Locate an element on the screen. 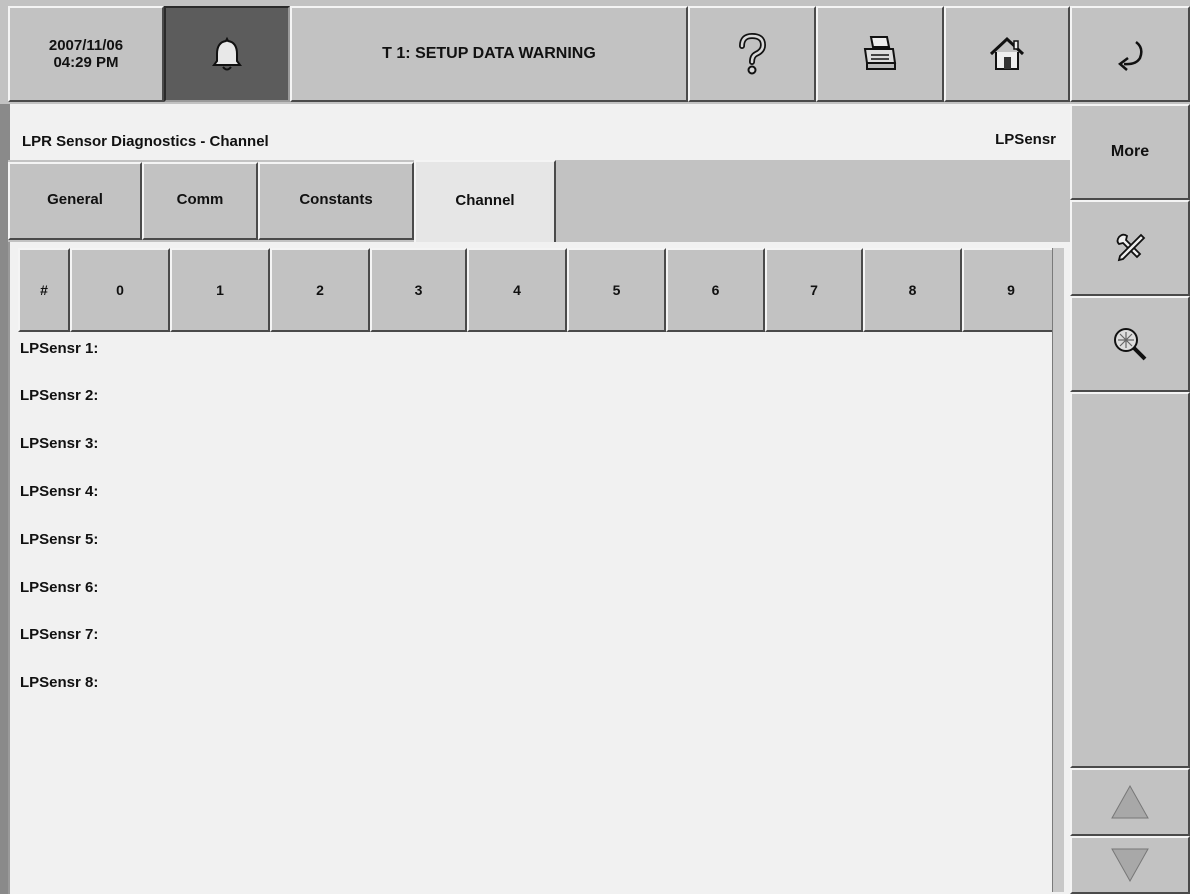  sensor-row-label: LPSensr 7: is located at coordinates (59, 634).